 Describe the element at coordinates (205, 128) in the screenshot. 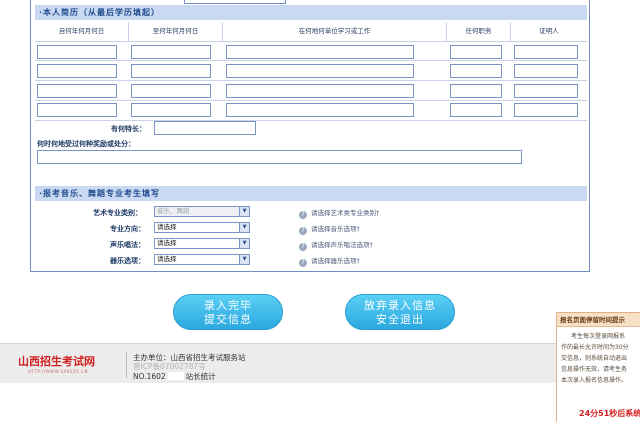

I see `specialty-input` at that location.